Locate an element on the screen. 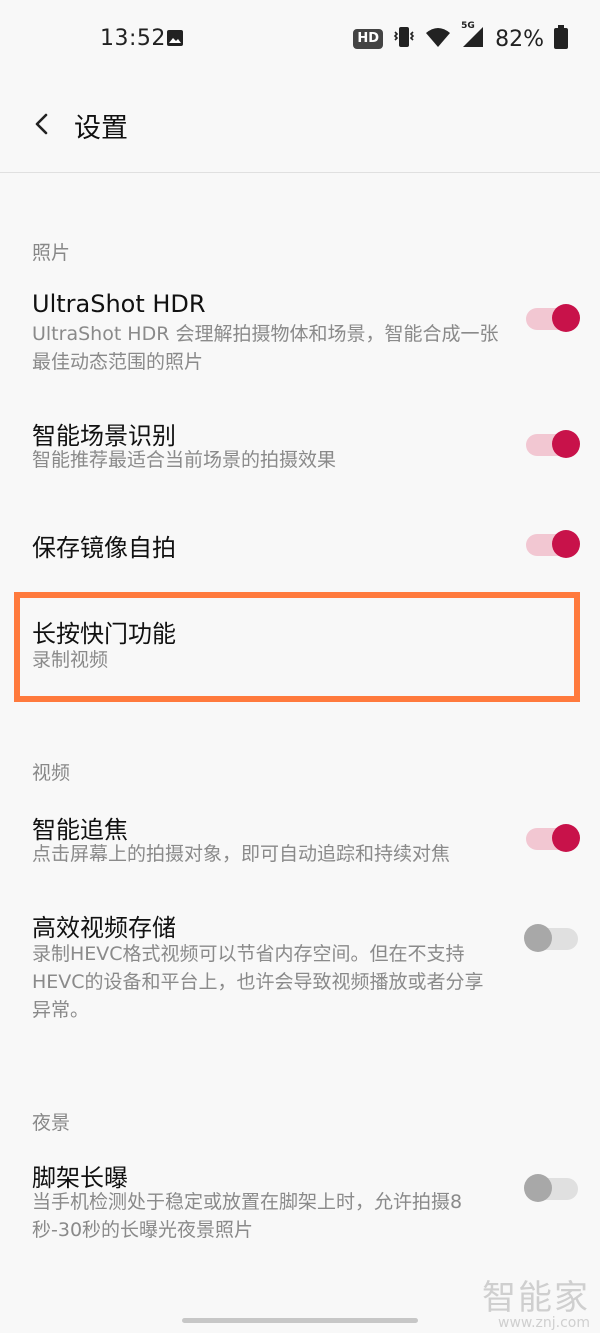 The width and height of the screenshot is (600, 1333). section-header-night: 夜景 is located at coordinates (51, 1123).